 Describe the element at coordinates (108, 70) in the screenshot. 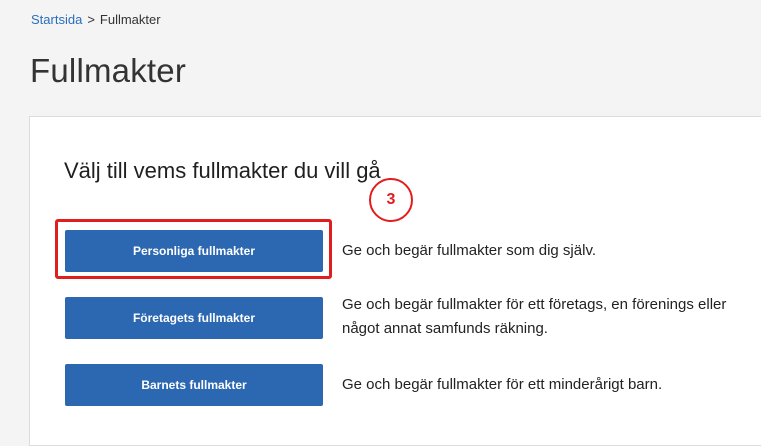

I see `page-title: Fullmakter` at that location.